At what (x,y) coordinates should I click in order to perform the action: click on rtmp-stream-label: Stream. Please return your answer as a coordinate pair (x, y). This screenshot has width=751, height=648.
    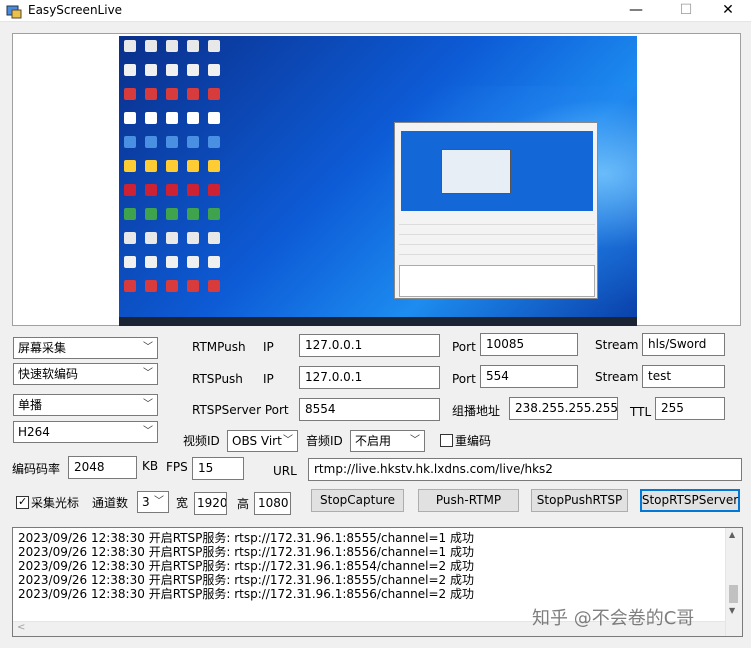
    Looking at the image, I should click on (617, 345).